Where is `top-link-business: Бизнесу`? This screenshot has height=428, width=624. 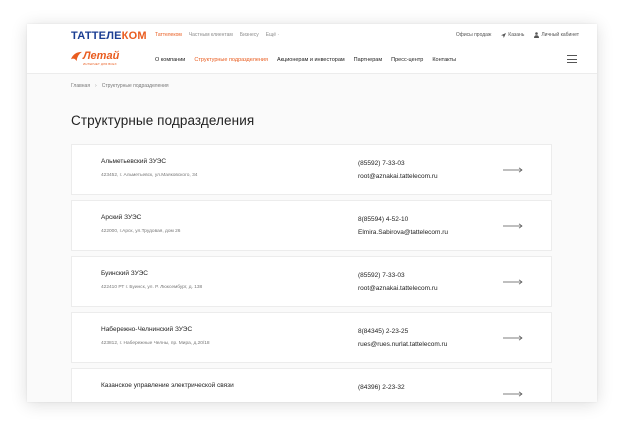
top-link-business: Бизнесу is located at coordinates (249, 35).